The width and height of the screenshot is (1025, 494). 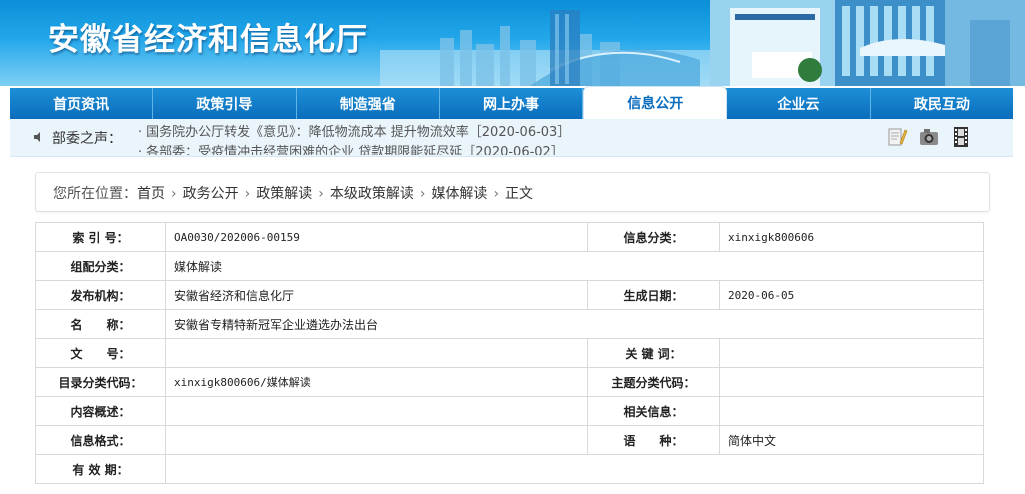 I want to click on ticker-item: · 国务院办公厅转发《意见》：降低物流成本 提升物流效率［2020-06-03］, so click(x=354, y=130).